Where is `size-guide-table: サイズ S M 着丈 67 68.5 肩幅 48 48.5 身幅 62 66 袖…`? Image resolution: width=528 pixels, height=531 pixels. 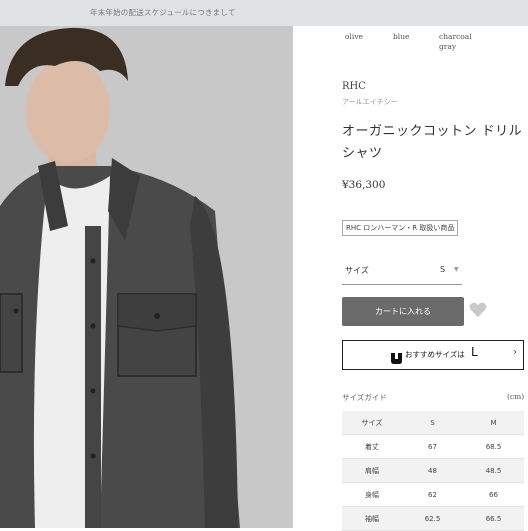 size-guide-table: サイズ S M 着丈 67 68.5 肩幅 48 48.5 身幅 62 66 袖… is located at coordinates (433, 471).